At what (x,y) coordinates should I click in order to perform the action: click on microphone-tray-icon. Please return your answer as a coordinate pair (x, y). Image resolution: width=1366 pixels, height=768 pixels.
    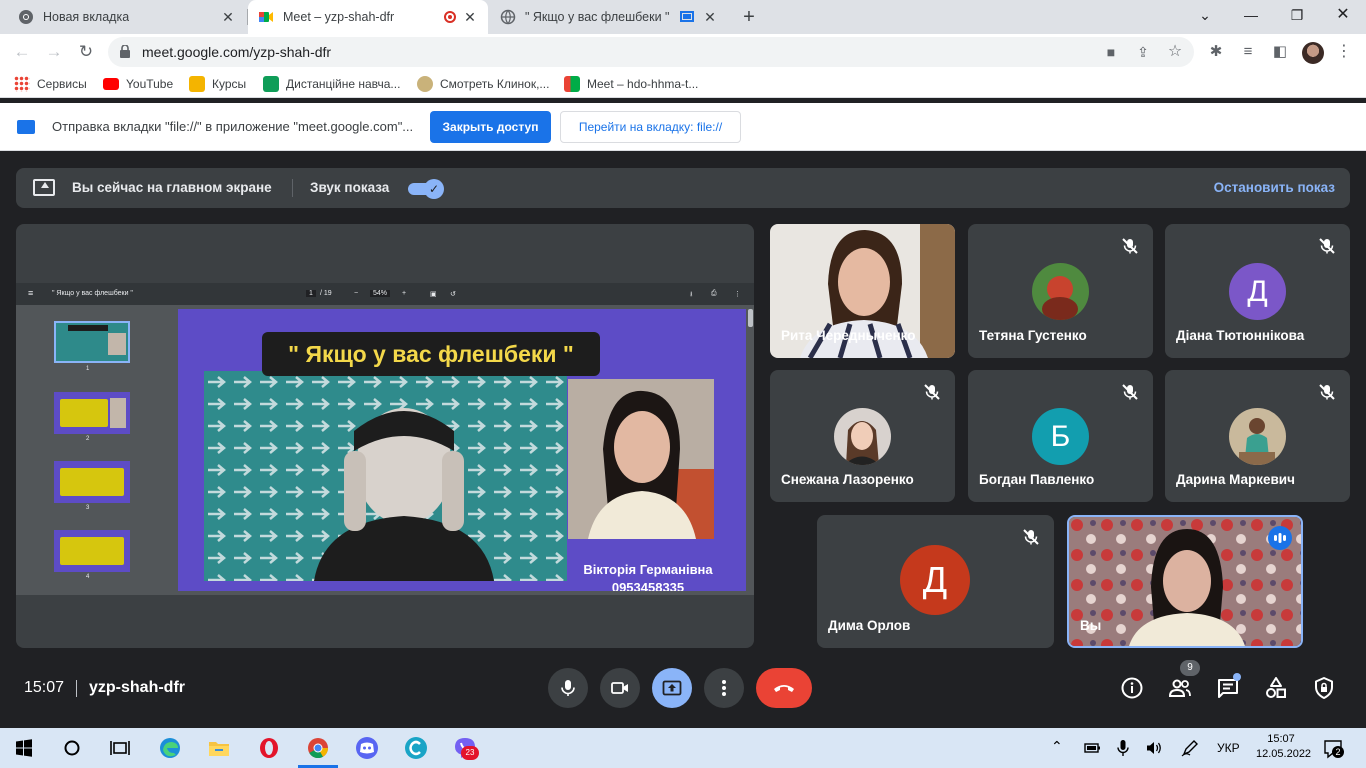
    Looking at the image, I should click on (1123, 748).